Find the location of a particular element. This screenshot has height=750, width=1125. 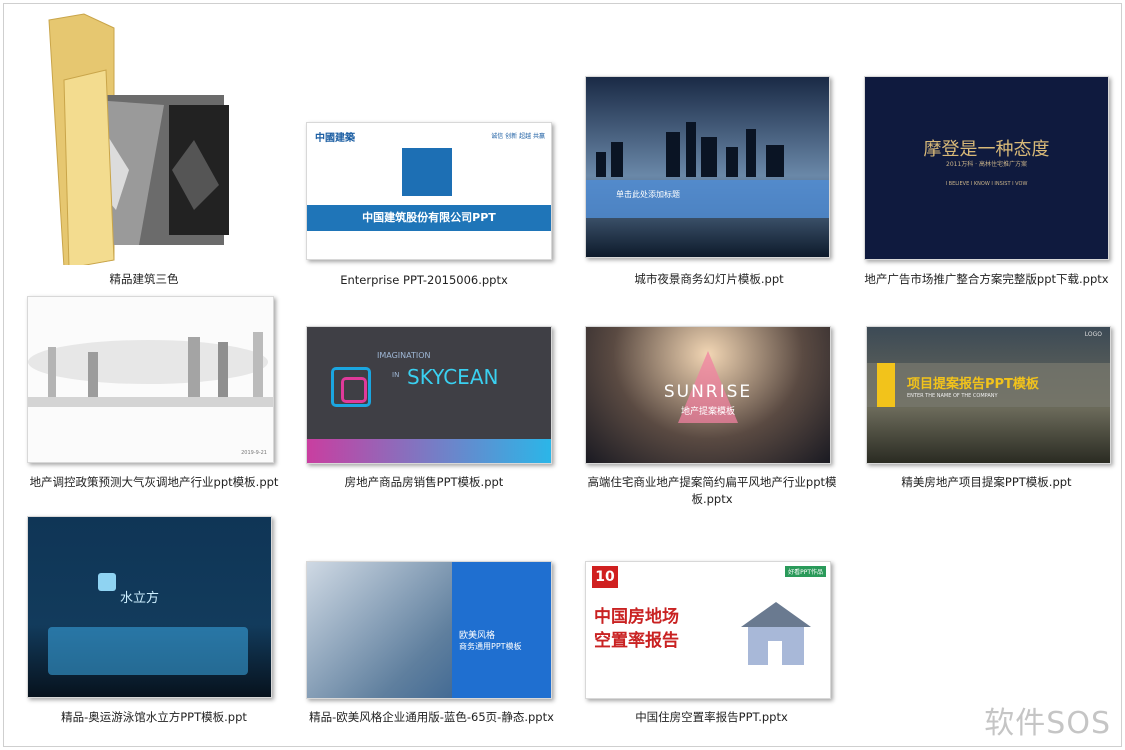

file-item: 单击此处添加标题 城市夜景商务幻灯片模板.ppt is located at coordinates (709, 180).